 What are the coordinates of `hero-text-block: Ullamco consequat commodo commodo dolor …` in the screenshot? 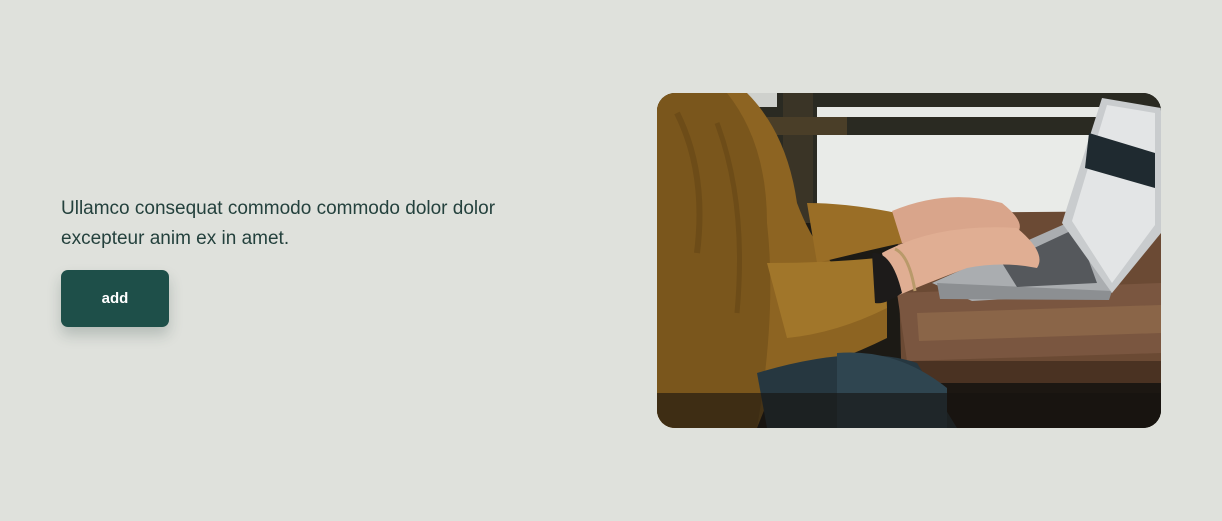 It's located at (321, 224).